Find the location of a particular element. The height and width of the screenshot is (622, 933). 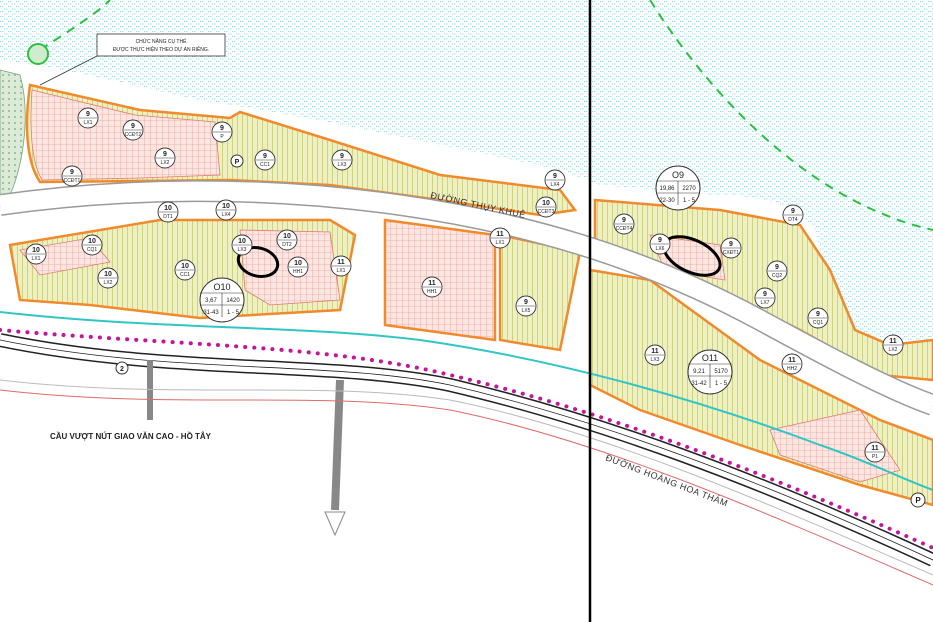

parcel-marker: 10 CCĐT3 is located at coordinates (546, 207).